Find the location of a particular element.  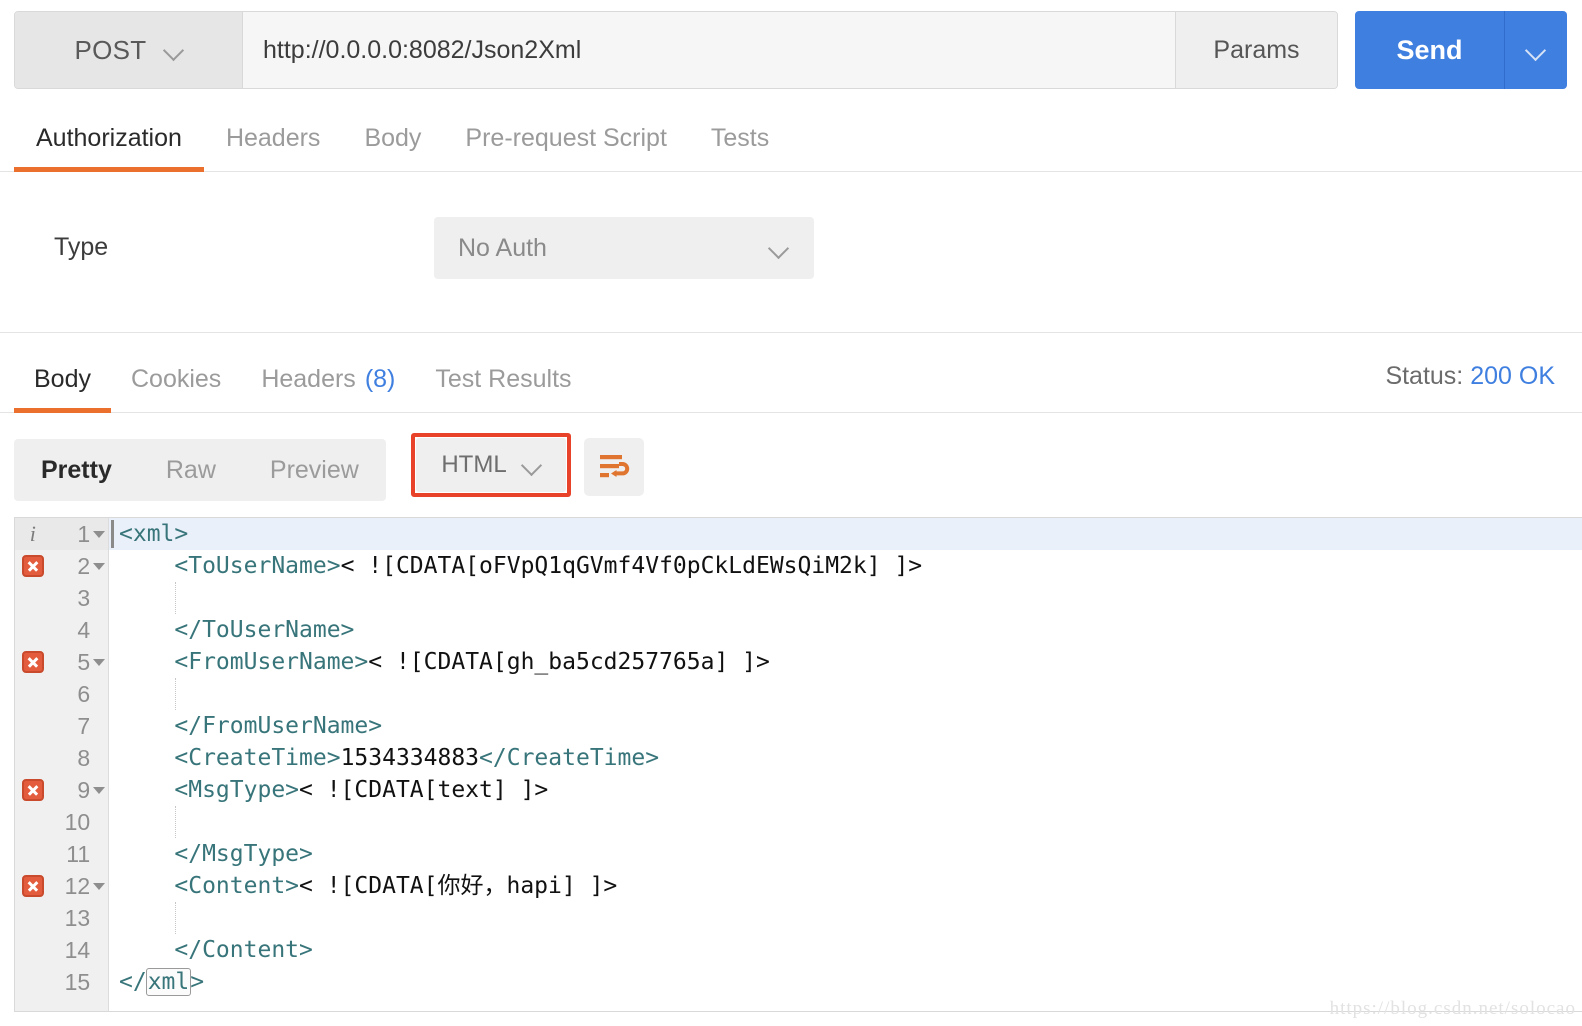

editor-gutter: i 1 2 3 4 5 6 7 8 9 10 11 12 13 14 15 is located at coordinates (62, 764).